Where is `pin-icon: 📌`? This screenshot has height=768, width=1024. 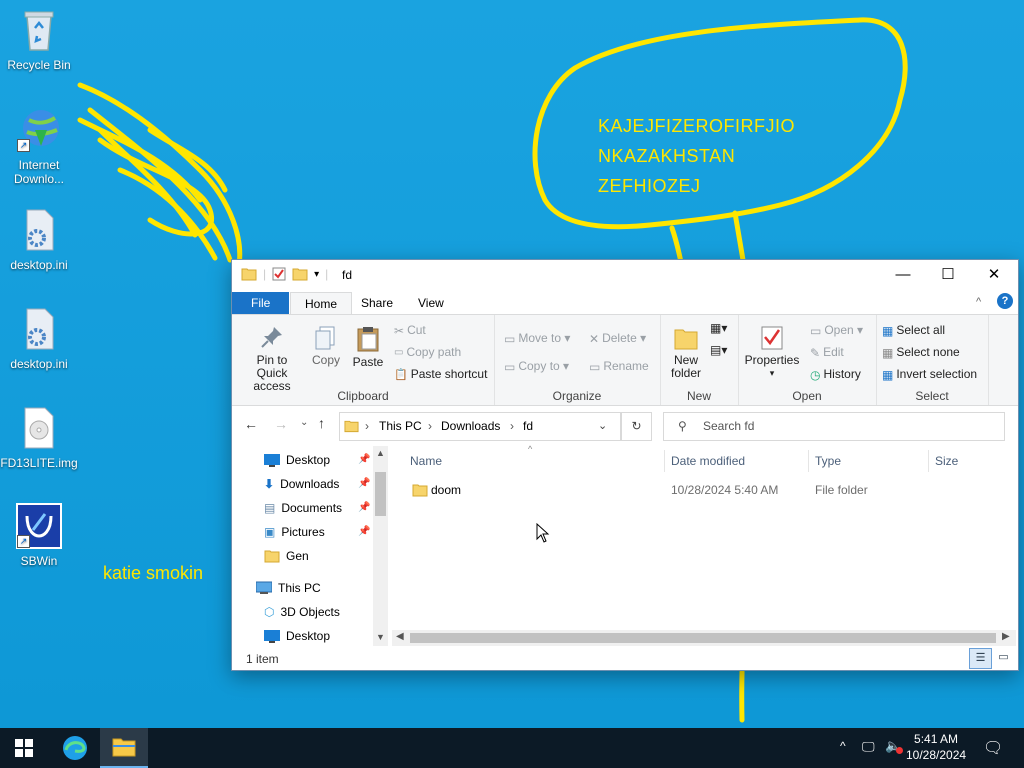
pin-icon: 📌 is located at coordinates (364, 507).